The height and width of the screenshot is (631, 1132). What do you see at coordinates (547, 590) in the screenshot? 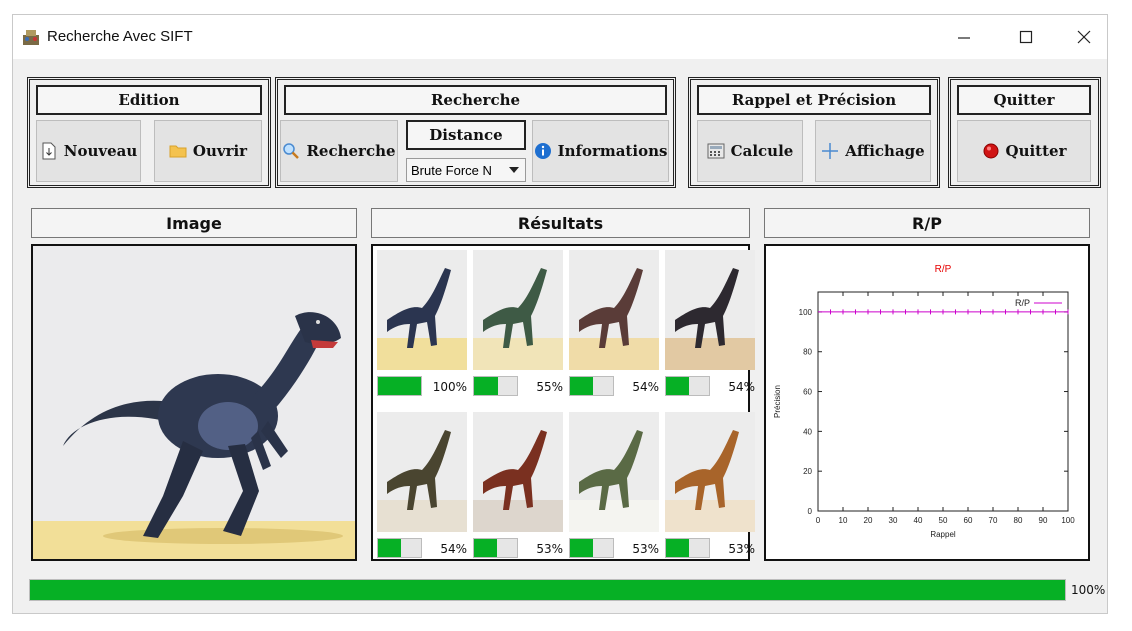
I see `global-progress-bar` at bounding box center [547, 590].